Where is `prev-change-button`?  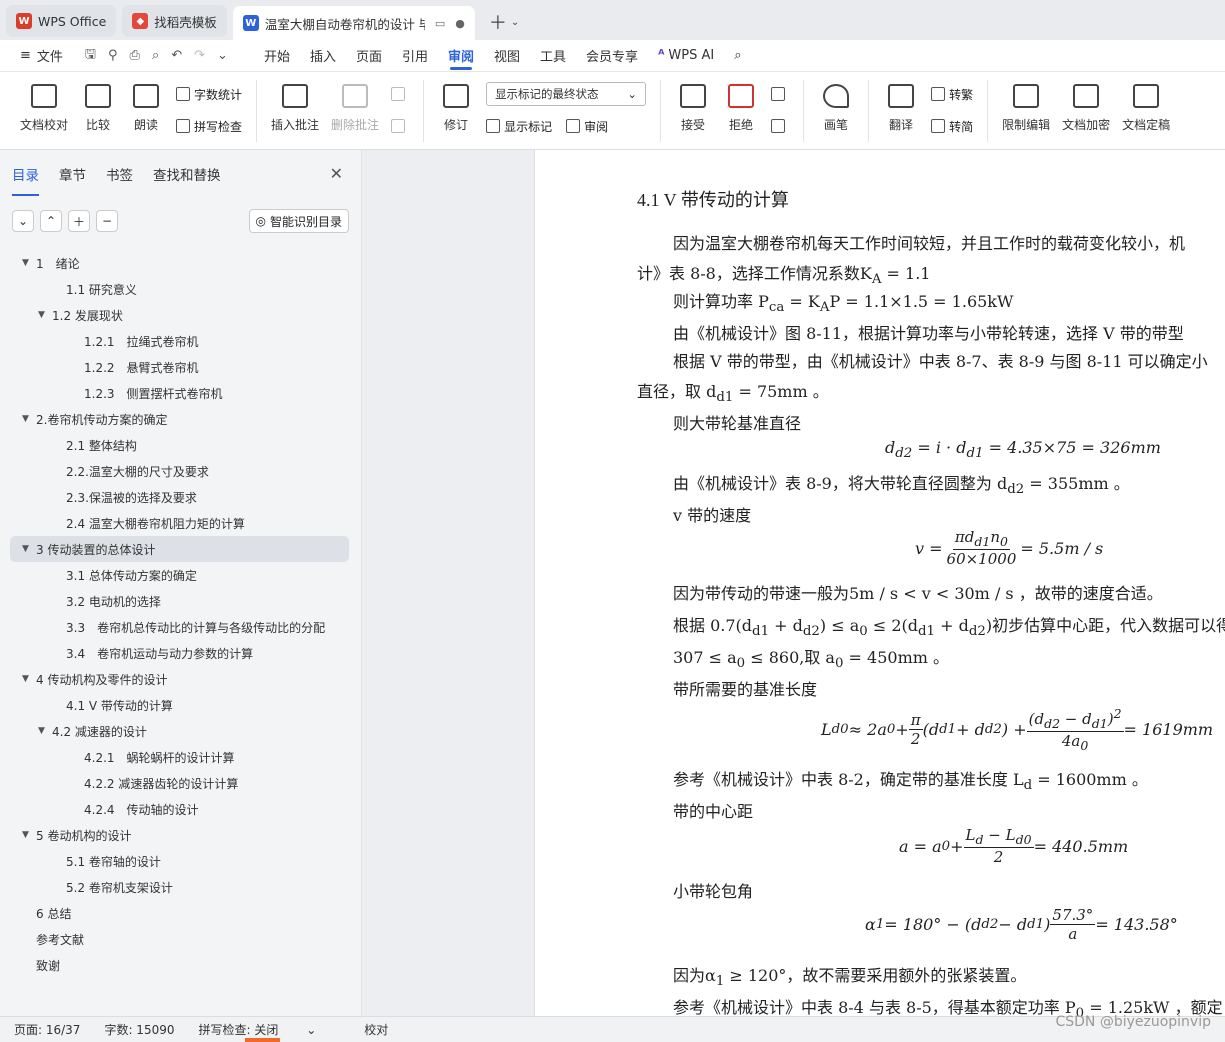
prev-change-button is located at coordinates (780, 94).